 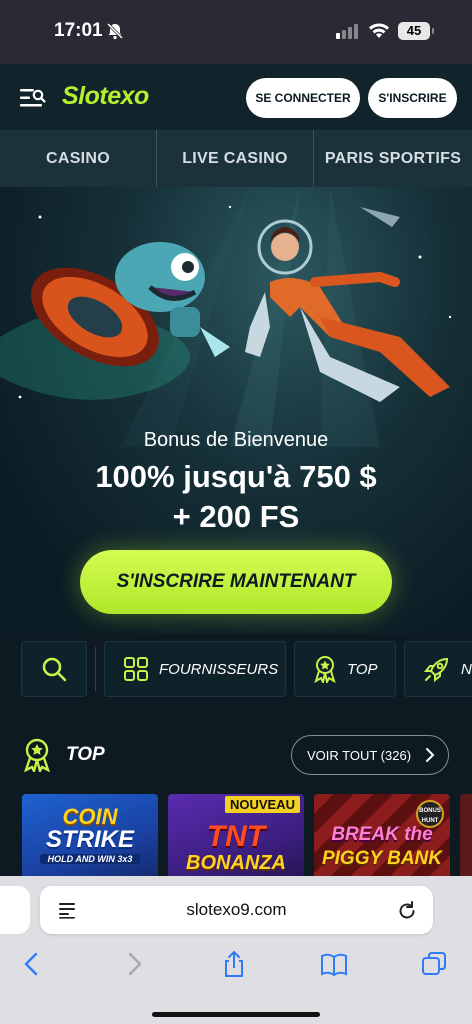 I want to click on game-title-line-1: TNT, so click(x=236, y=836).